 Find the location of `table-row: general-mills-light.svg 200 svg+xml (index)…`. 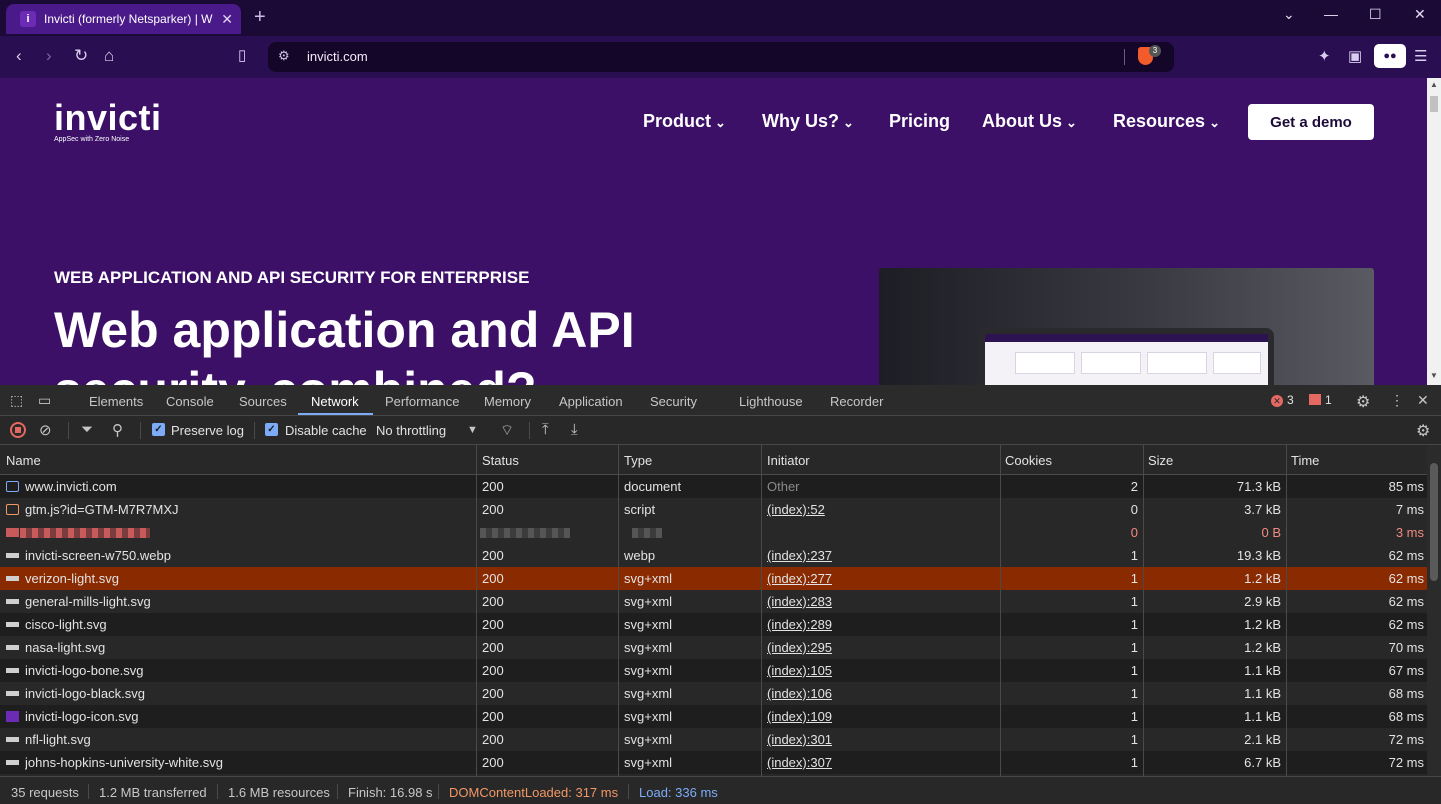

table-row: general-mills-light.svg 200 svg+xml (index)… is located at coordinates (713, 601).